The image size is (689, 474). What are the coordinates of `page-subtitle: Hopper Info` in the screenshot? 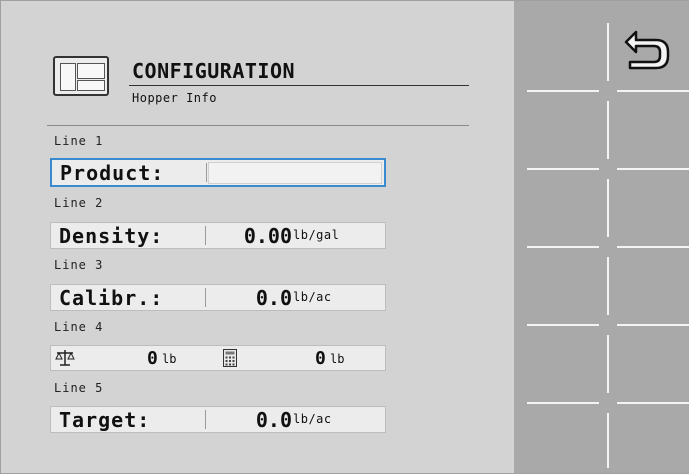 It's located at (174, 98).